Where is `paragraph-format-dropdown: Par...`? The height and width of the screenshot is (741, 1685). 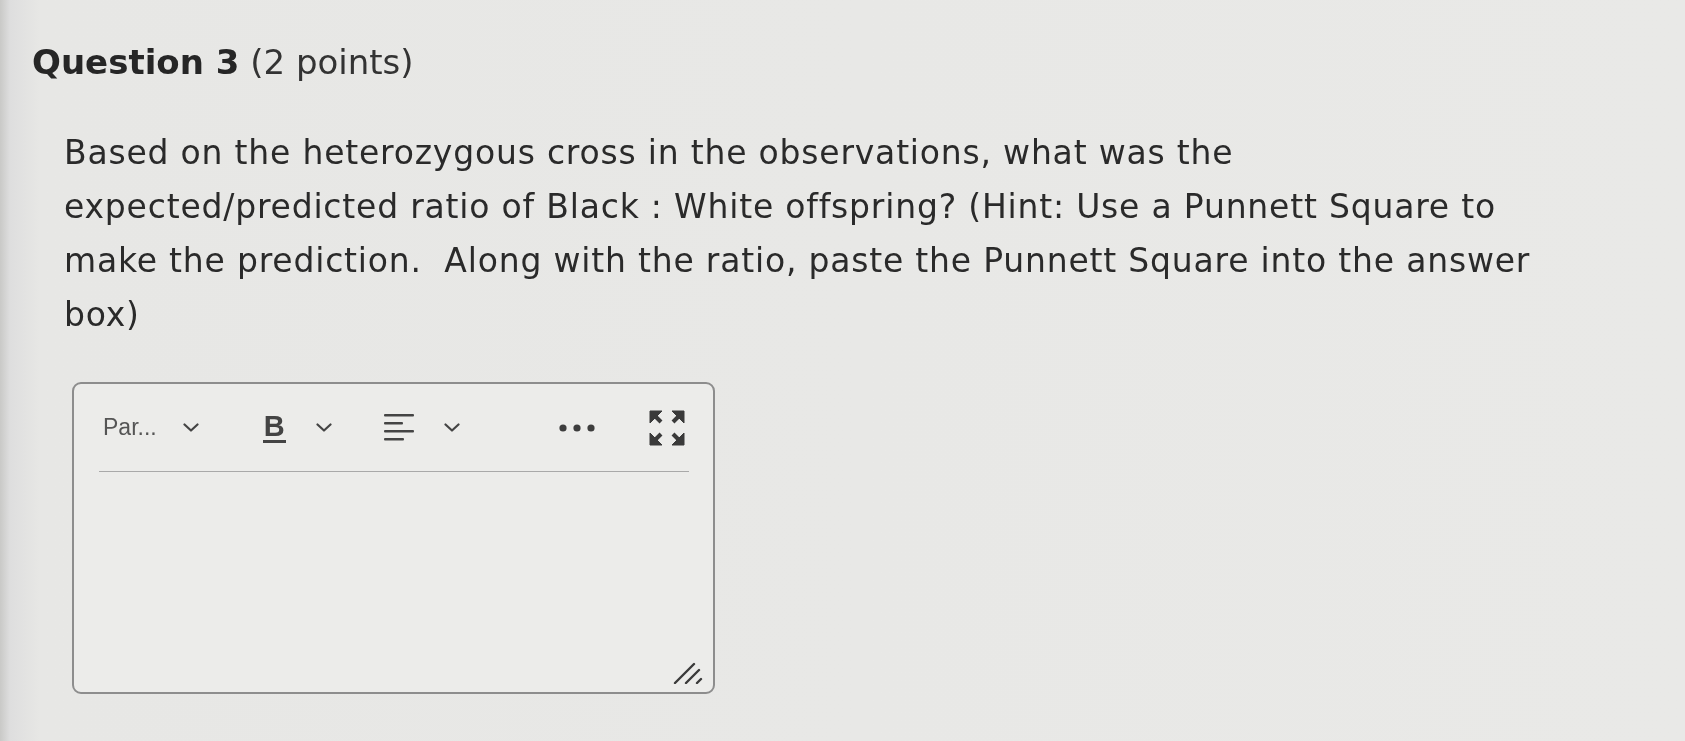
paragraph-format-dropdown: Par... is located at coordinates (151, 427).